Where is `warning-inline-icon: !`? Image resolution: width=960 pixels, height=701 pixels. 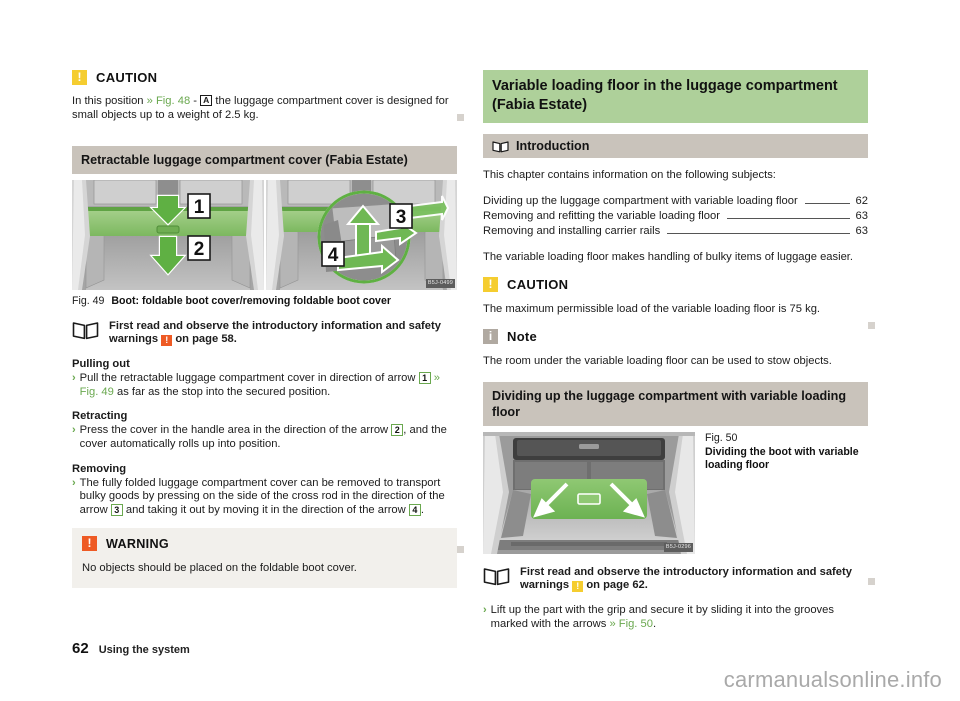
warning-inline-icon: ! is located at coordinates (167, 341).